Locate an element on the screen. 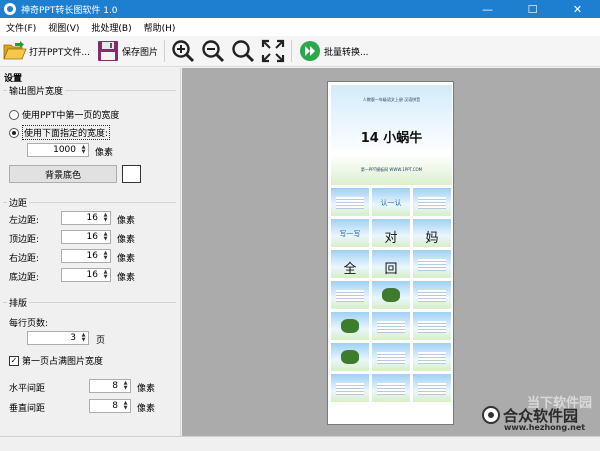  top-margin-spinbox: 16 ▲ ▼ is located at coordinates (86, 237).